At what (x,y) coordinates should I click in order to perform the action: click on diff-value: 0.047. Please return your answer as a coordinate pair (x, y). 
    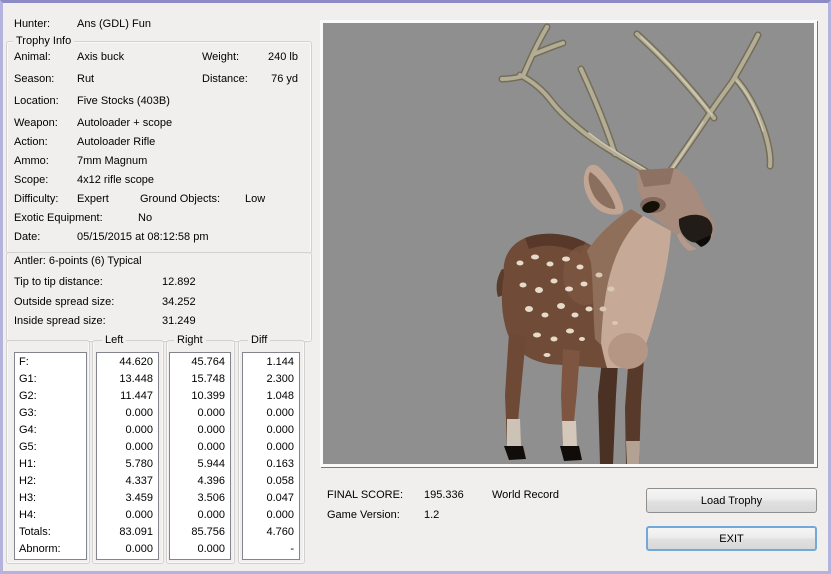
    Looking at the image, I should click on (280, 498).